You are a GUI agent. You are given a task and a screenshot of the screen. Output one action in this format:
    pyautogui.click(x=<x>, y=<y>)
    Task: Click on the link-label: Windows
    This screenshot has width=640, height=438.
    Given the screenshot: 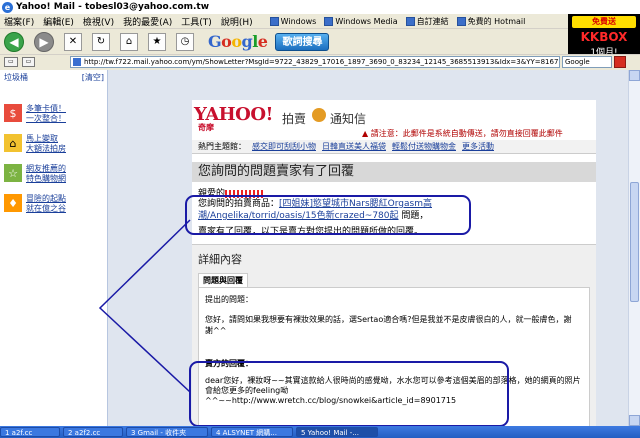 What is the action you would take?
    pyautogui.click(x=298, y=21)
    